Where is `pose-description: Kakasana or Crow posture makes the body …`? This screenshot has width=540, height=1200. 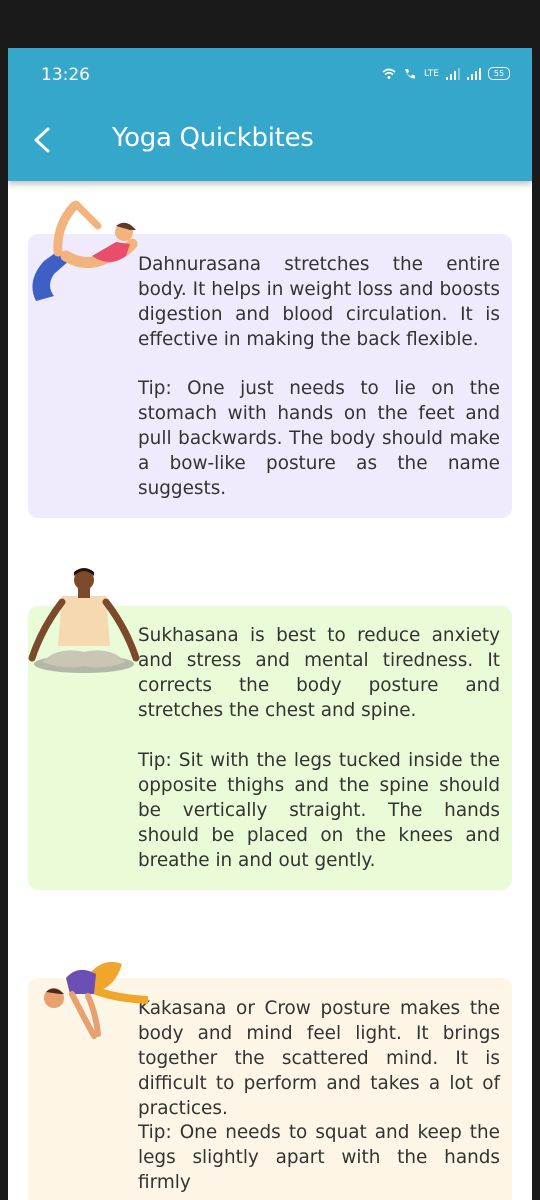
pose-description: Kakasana or Crow posture makes the body … is located at coordinates (319, 1058).